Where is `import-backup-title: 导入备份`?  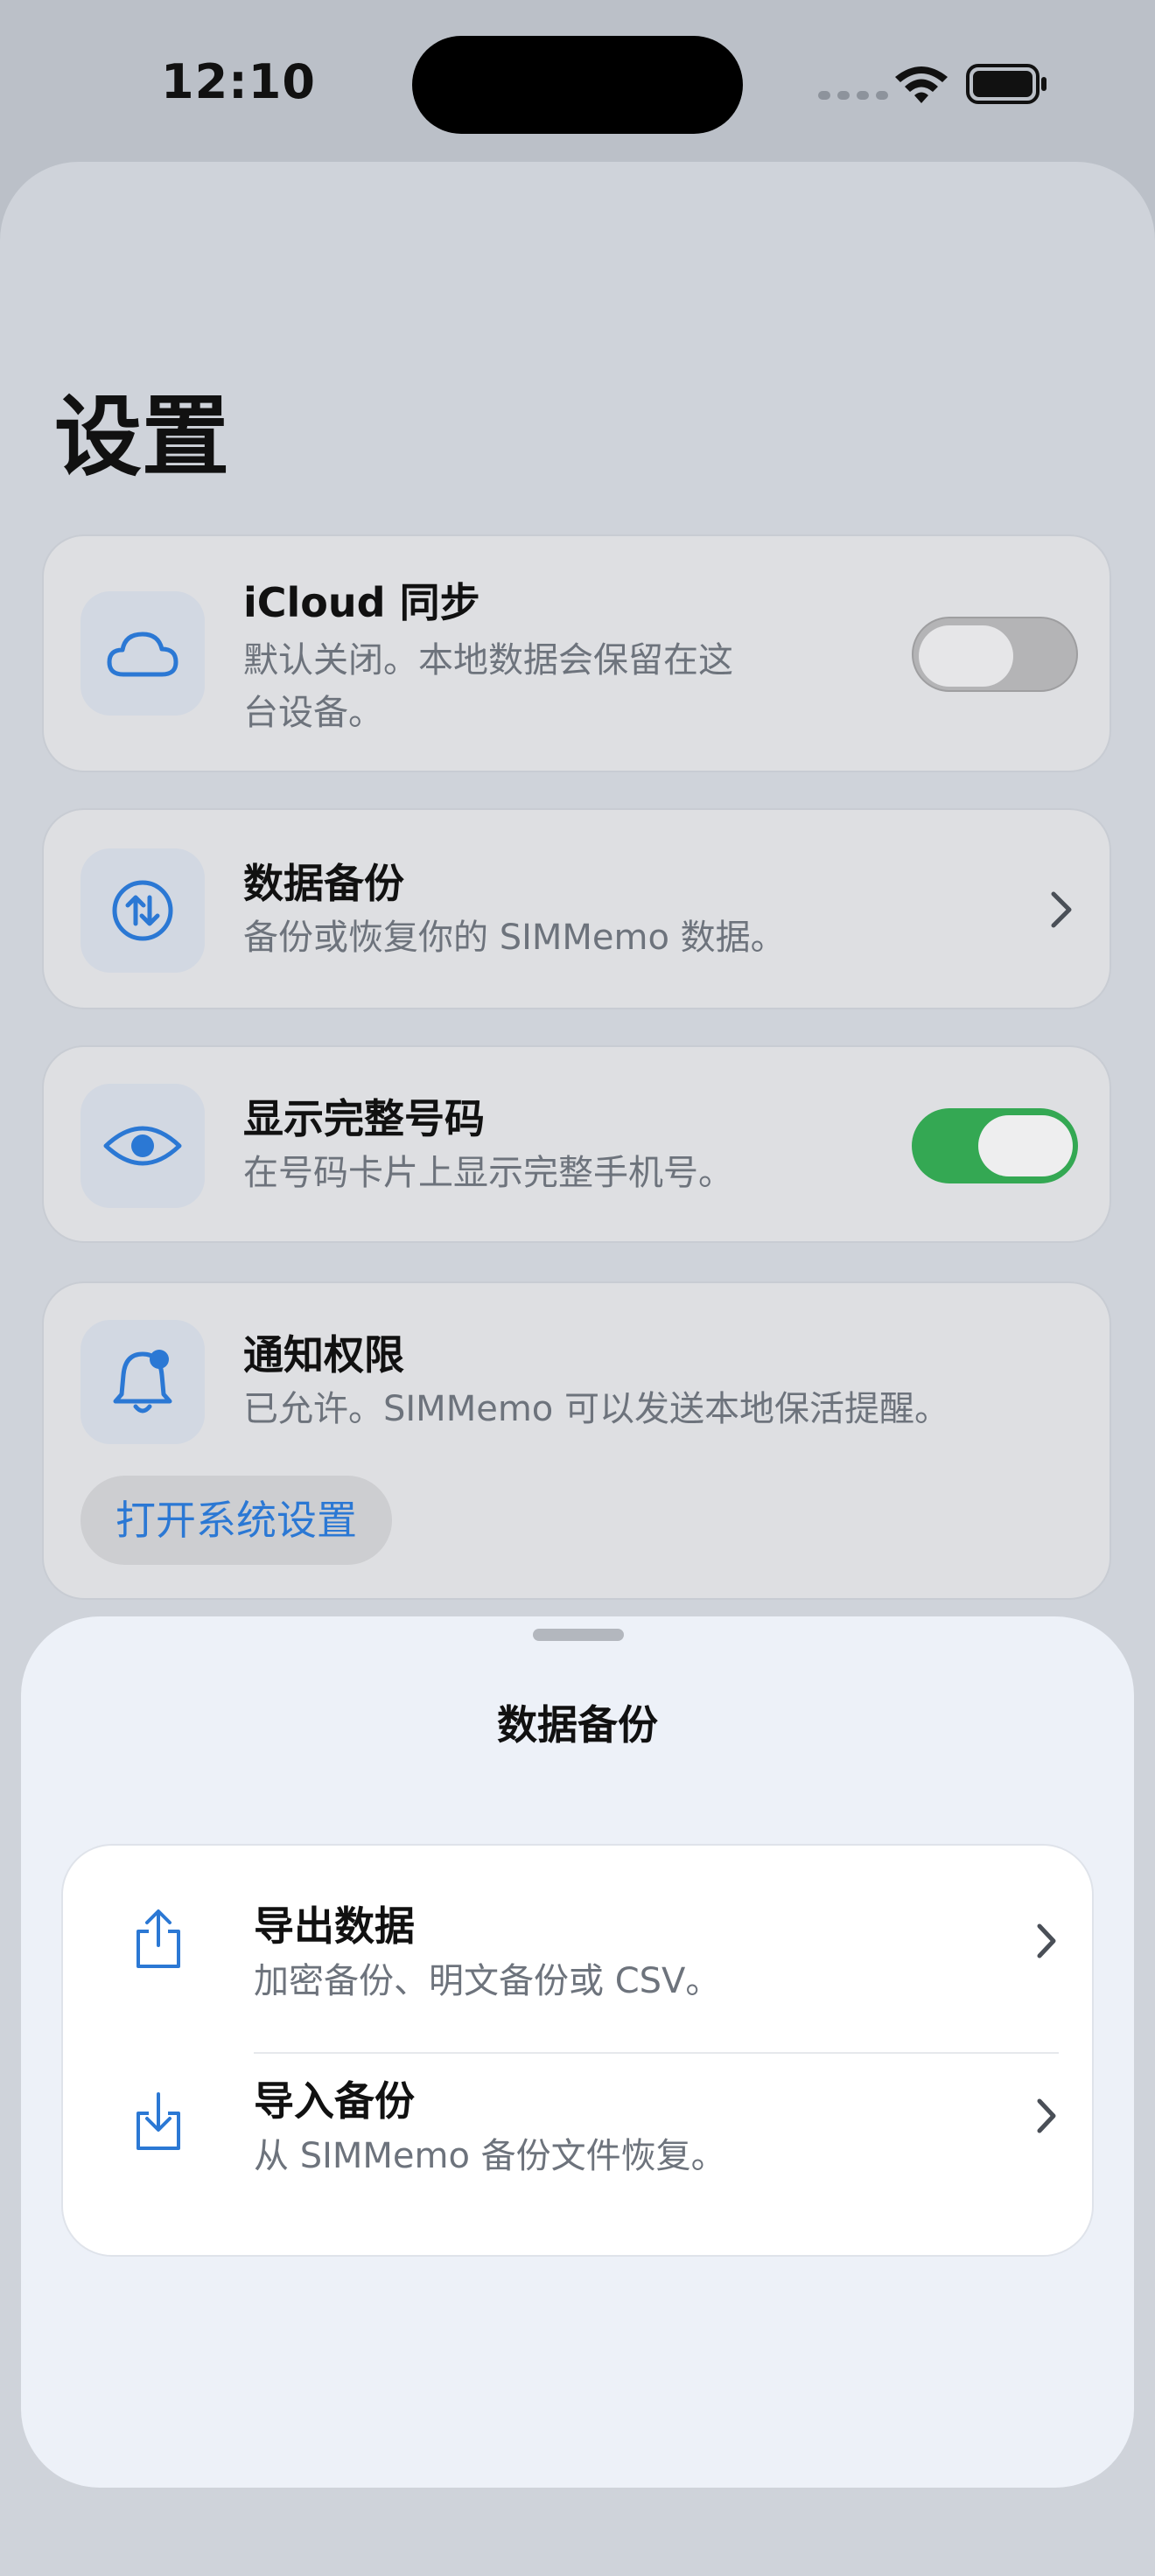 import-backup-title: 导入备份 is located at coordinates (334, 2101).